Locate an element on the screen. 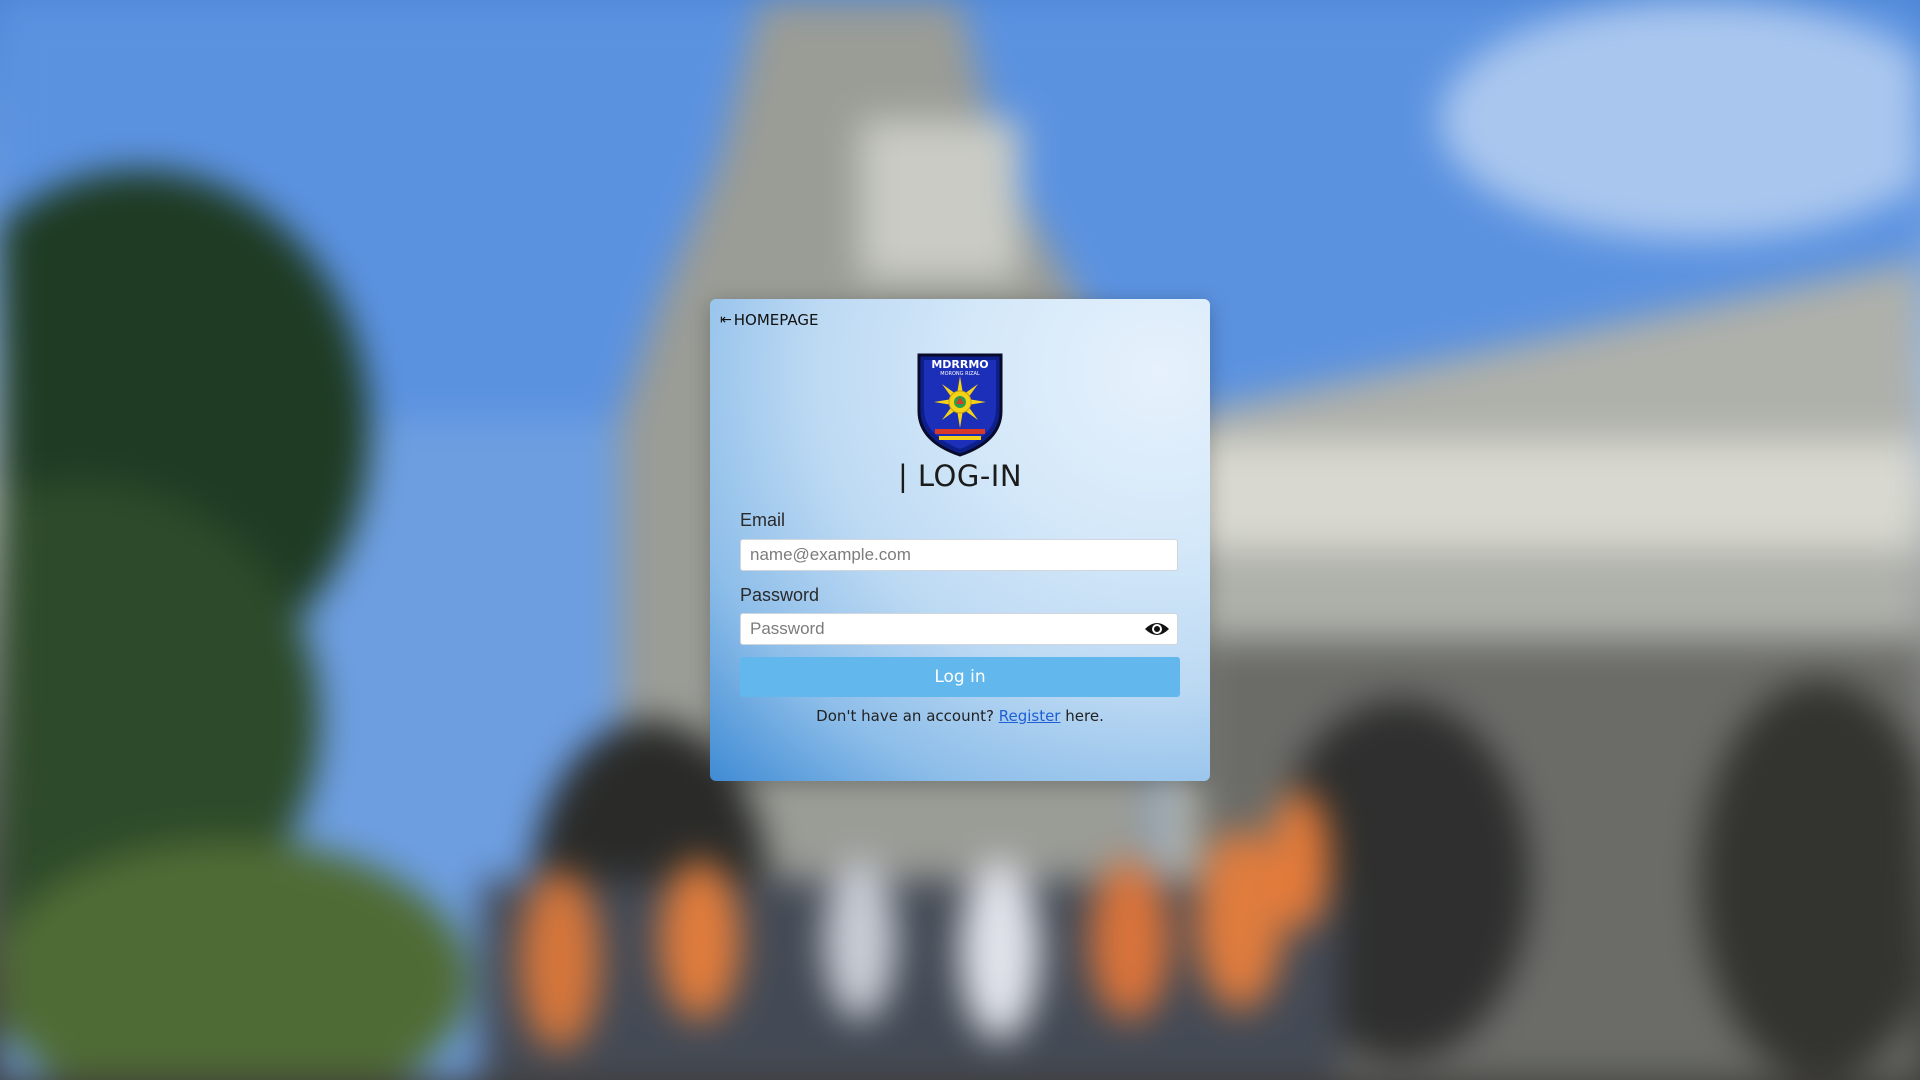  homepage-link: ⇤ HOMEPAGE is located at coordinates (769, 320).